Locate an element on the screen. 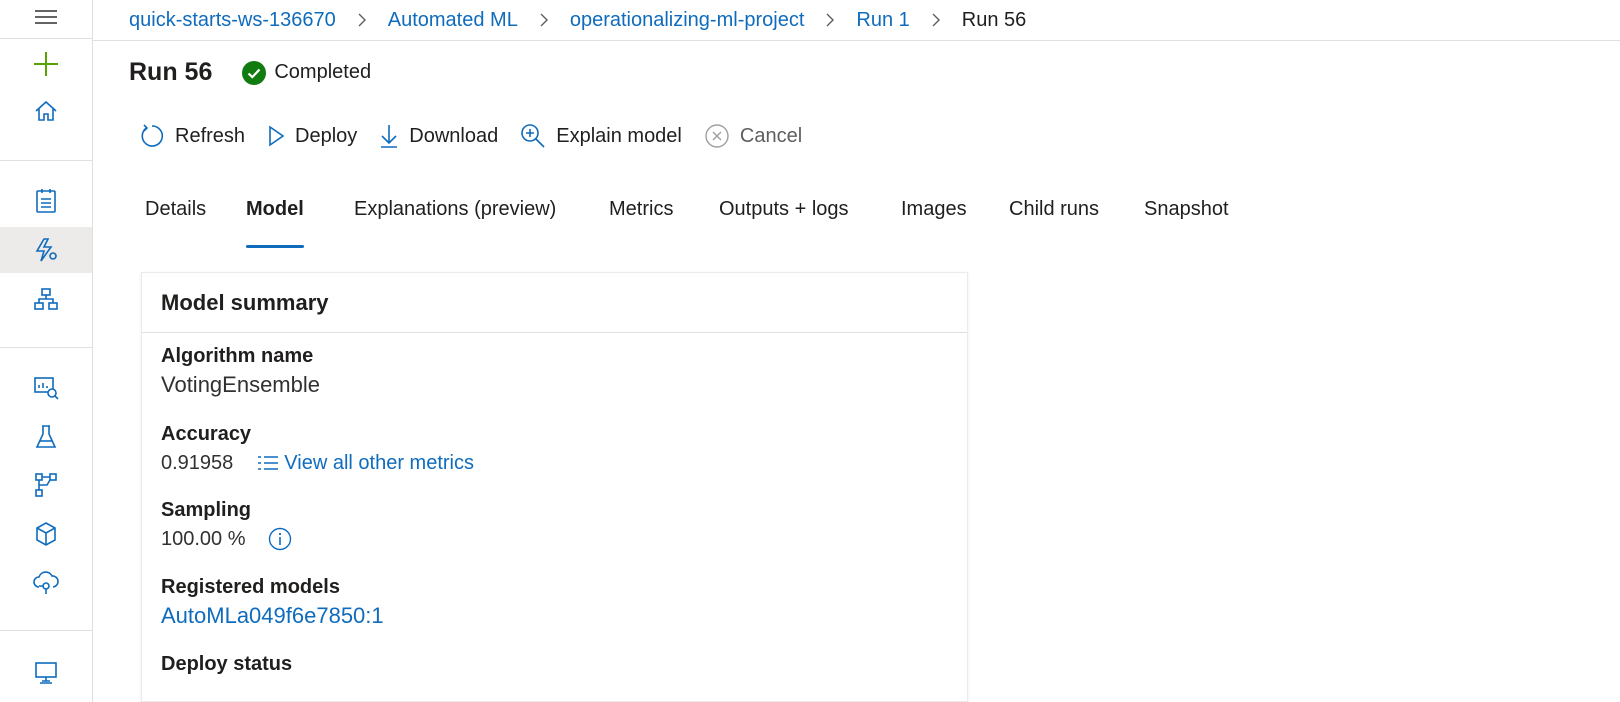 The width and height of the screenshot is (1620, 702). view-all-metrics-label: View all other metrics is located at coordinates (379, 463).